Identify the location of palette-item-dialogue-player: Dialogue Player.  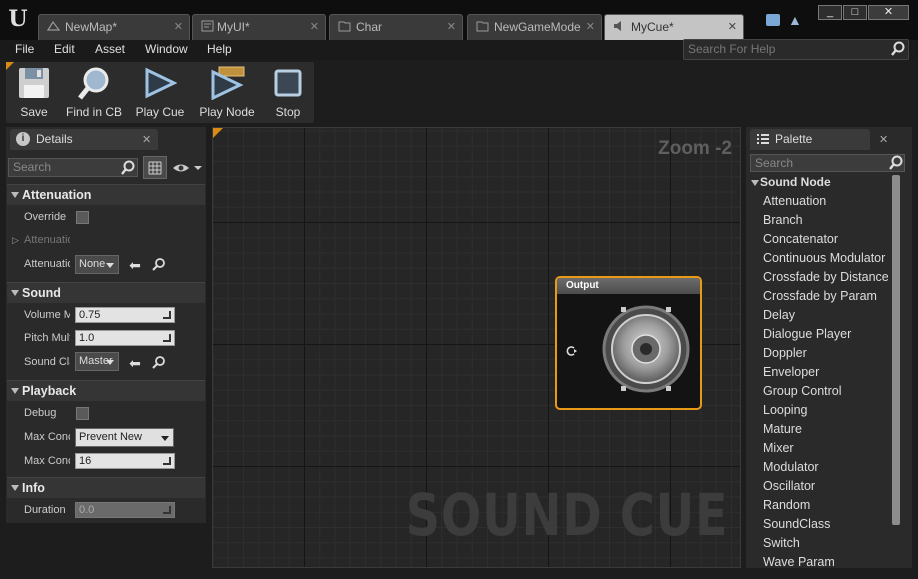
(807, 334).